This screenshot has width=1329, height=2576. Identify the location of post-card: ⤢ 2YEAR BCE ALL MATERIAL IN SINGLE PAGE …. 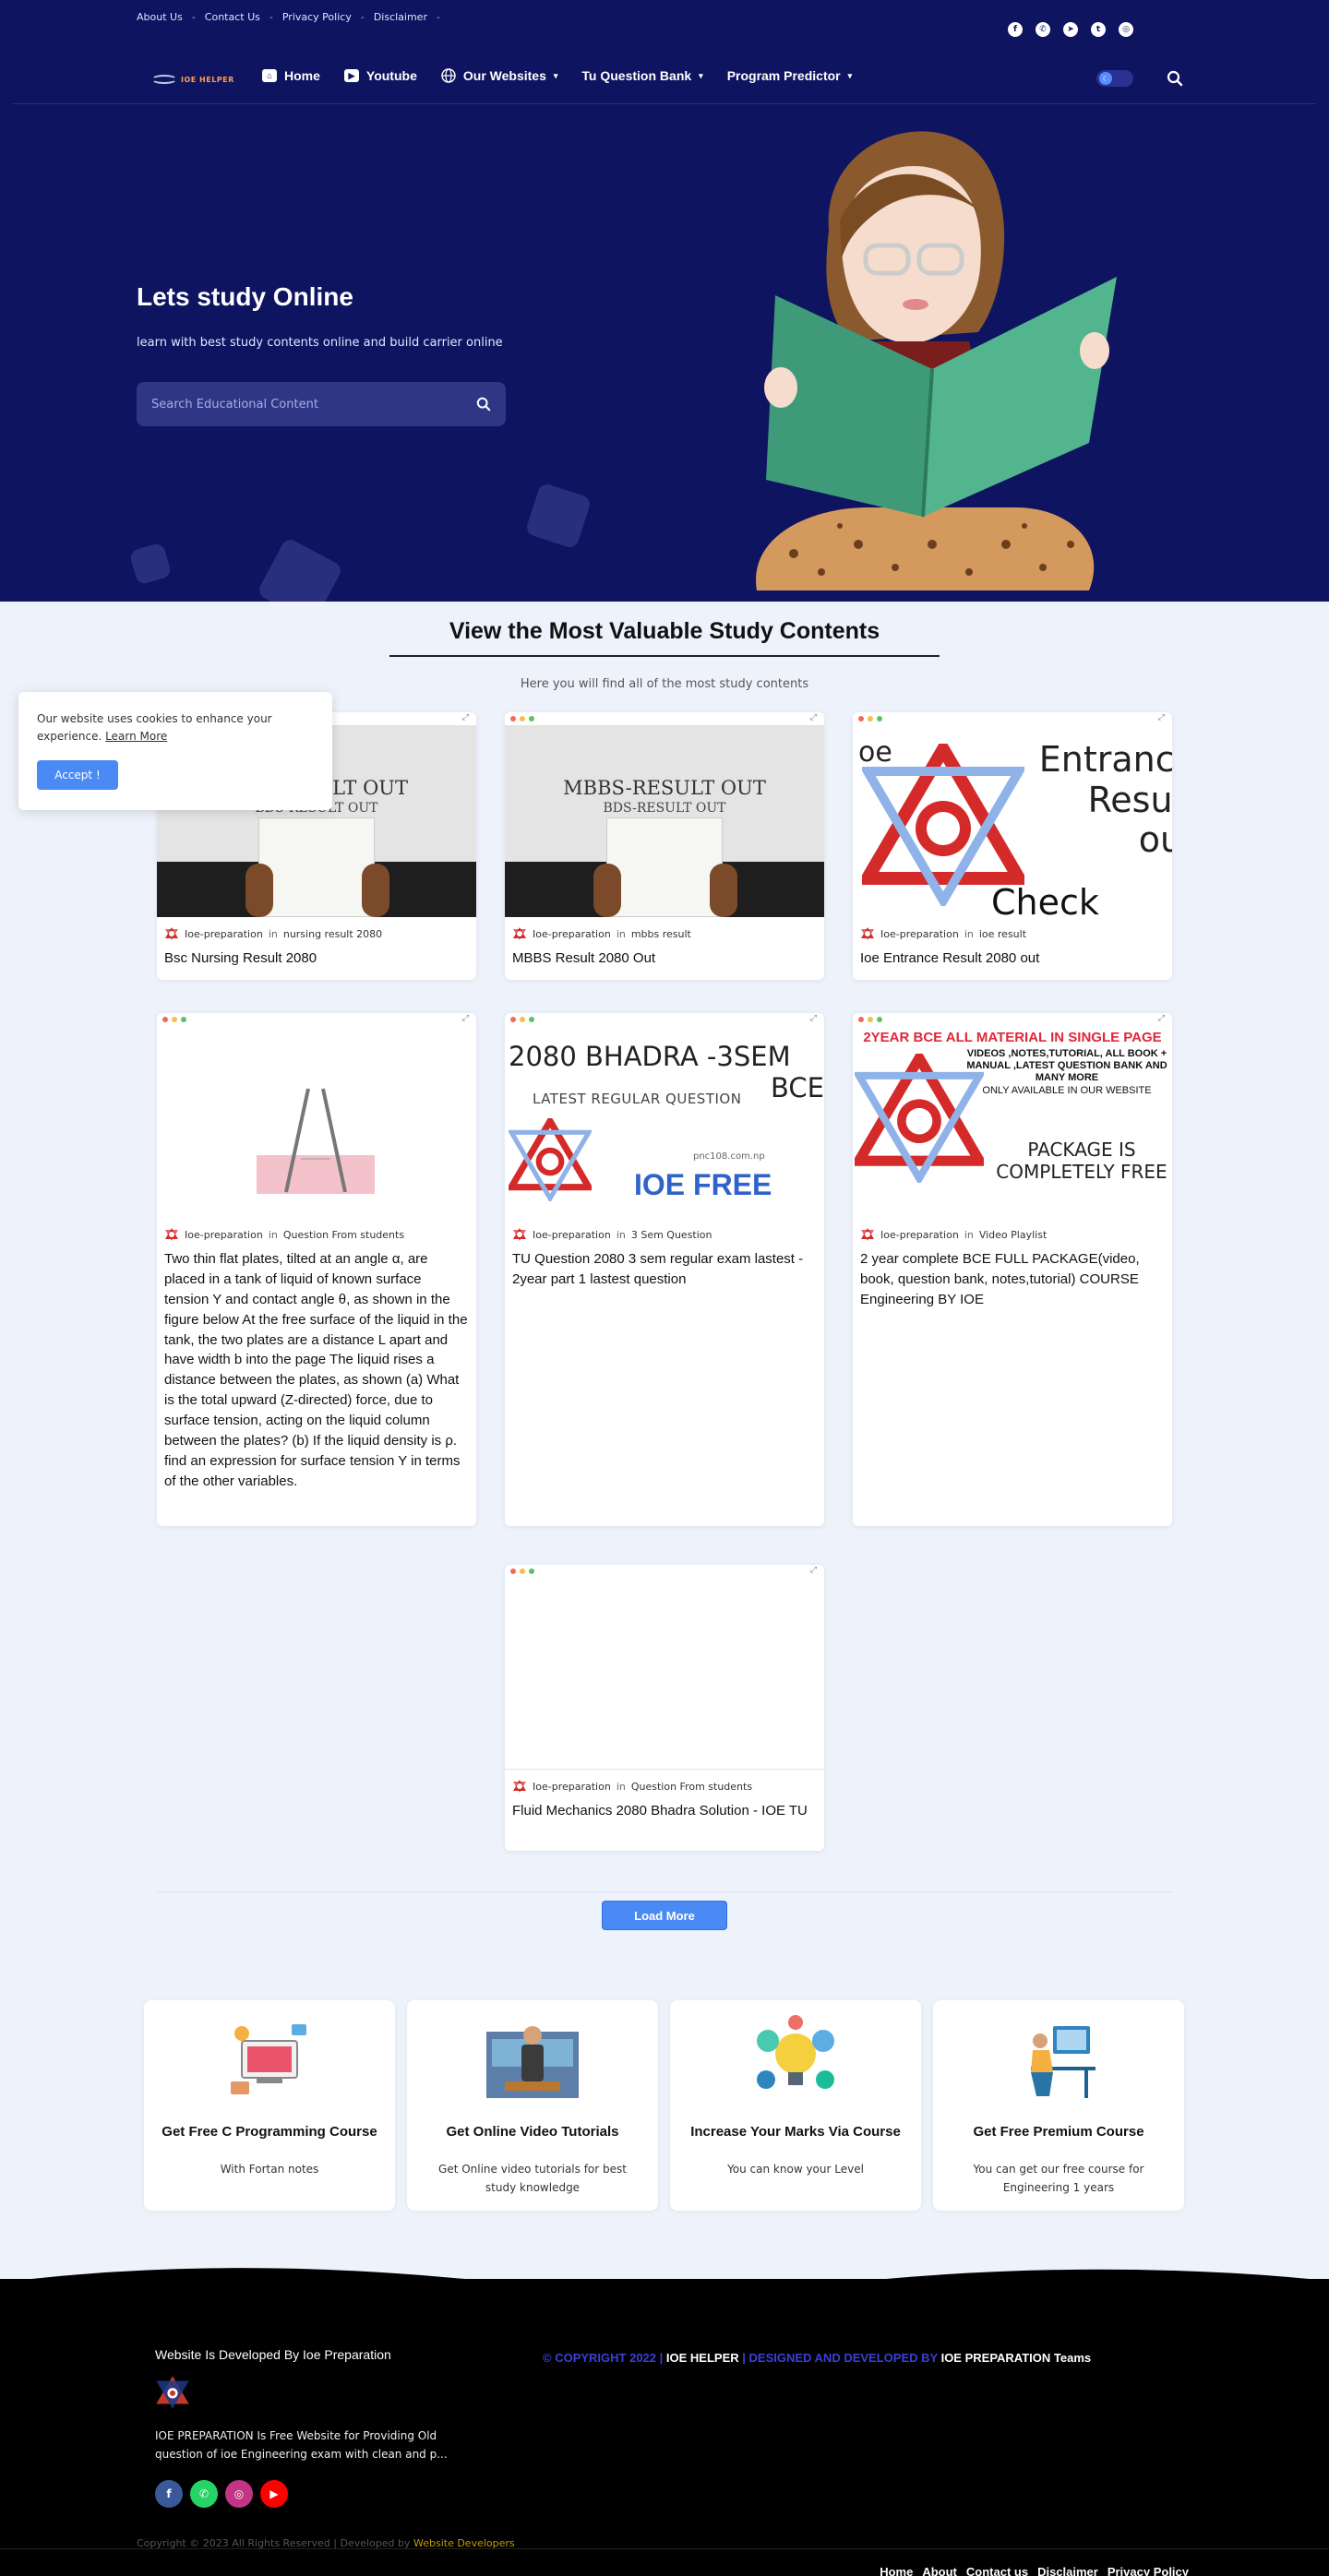
(1013, 1269).